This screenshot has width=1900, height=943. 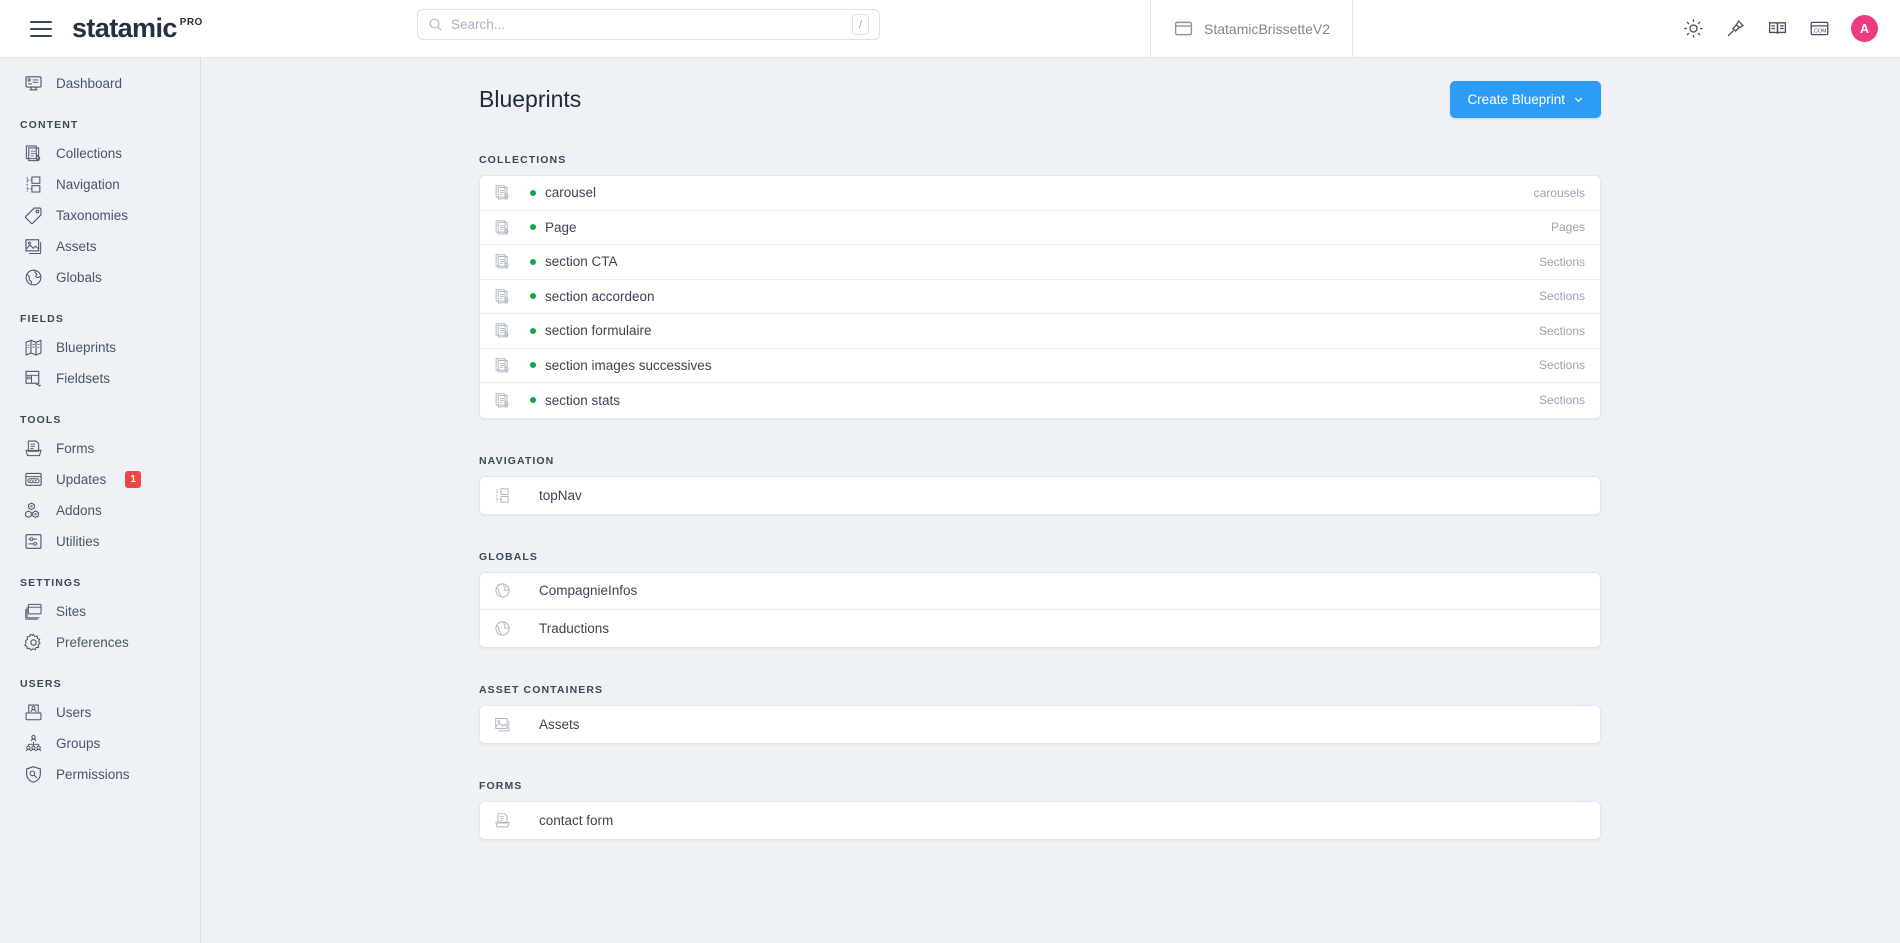 I want to click on section-globals: GLOBALS CompagnieInfos Traductions, so click(x=1040, y=599).